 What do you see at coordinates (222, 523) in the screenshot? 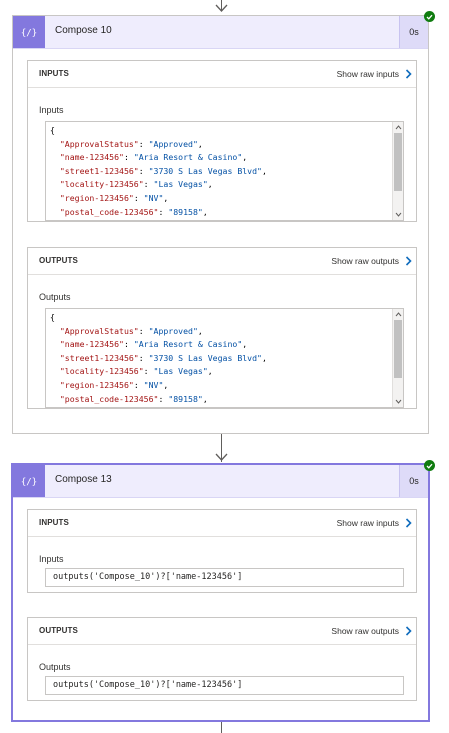
I see `compose-13-inputs-header: INPUTS Show raw inputs` at bounding box center [222, 523].